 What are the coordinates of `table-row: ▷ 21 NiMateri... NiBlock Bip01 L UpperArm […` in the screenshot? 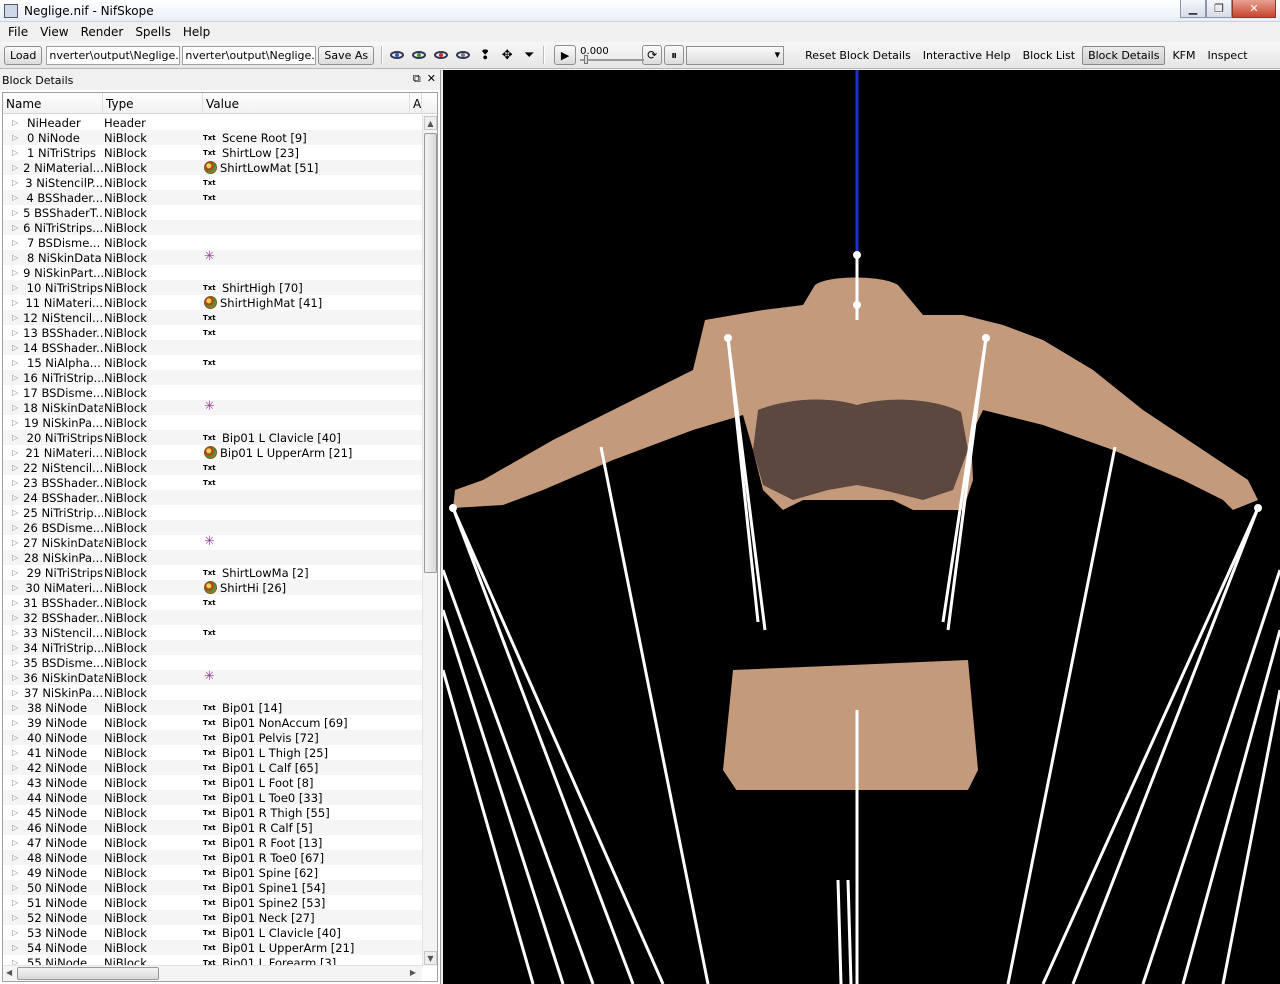 It's located at (213, 452).